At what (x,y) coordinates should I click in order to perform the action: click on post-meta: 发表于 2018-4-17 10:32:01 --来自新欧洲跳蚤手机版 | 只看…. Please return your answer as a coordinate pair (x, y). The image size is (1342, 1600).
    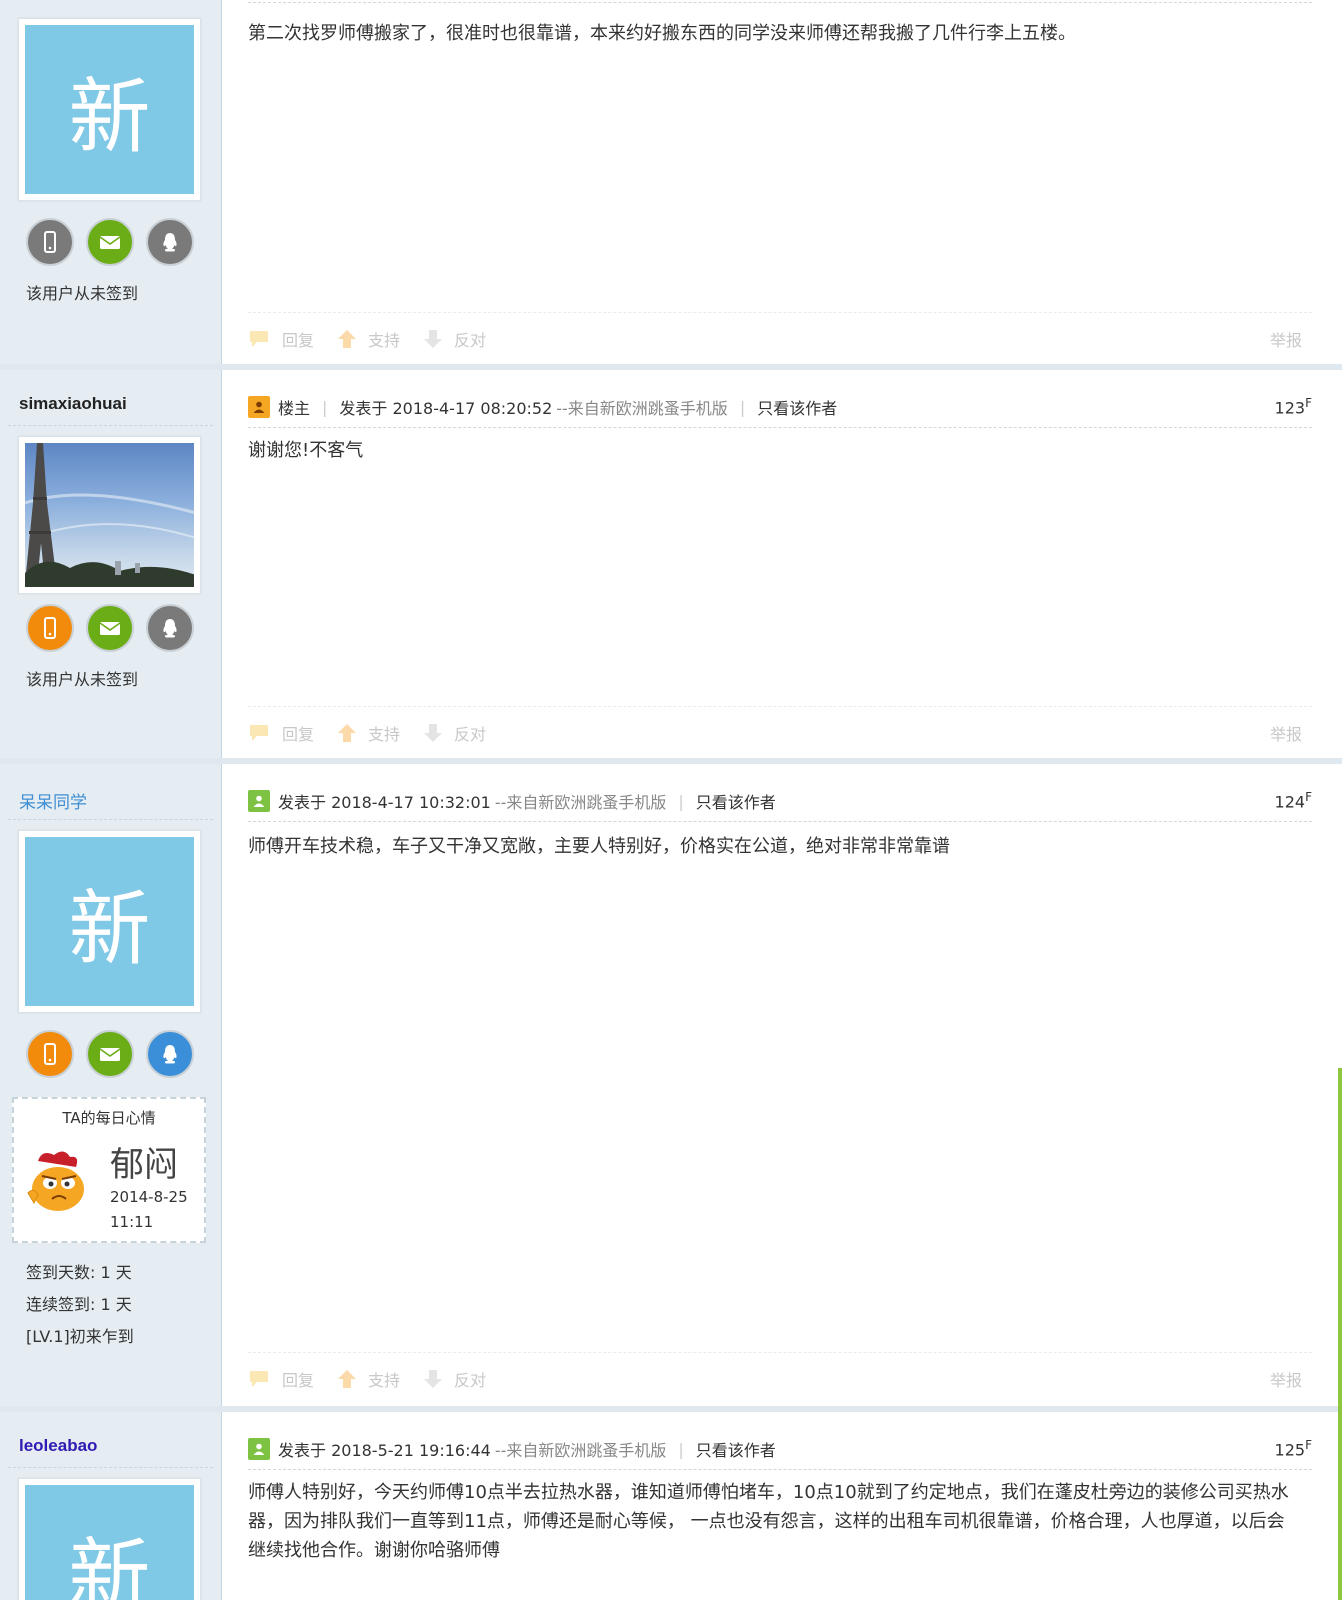
    Looking at the image, I should click on (780, 801).